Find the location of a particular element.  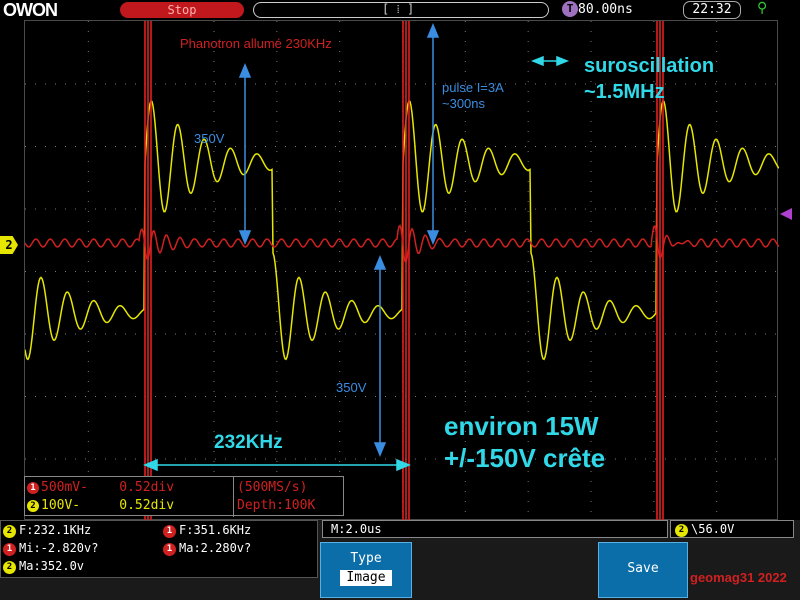

trigger-level-marker is located at coordinates (786, 214).